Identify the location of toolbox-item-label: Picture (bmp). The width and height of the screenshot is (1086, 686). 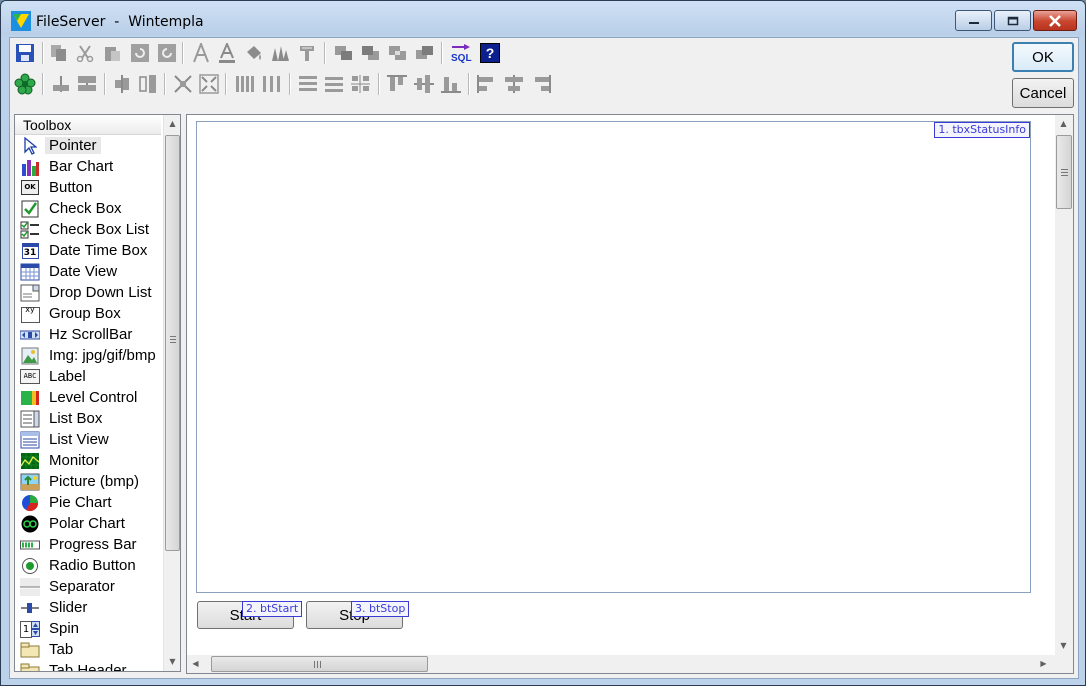
(94, 481).